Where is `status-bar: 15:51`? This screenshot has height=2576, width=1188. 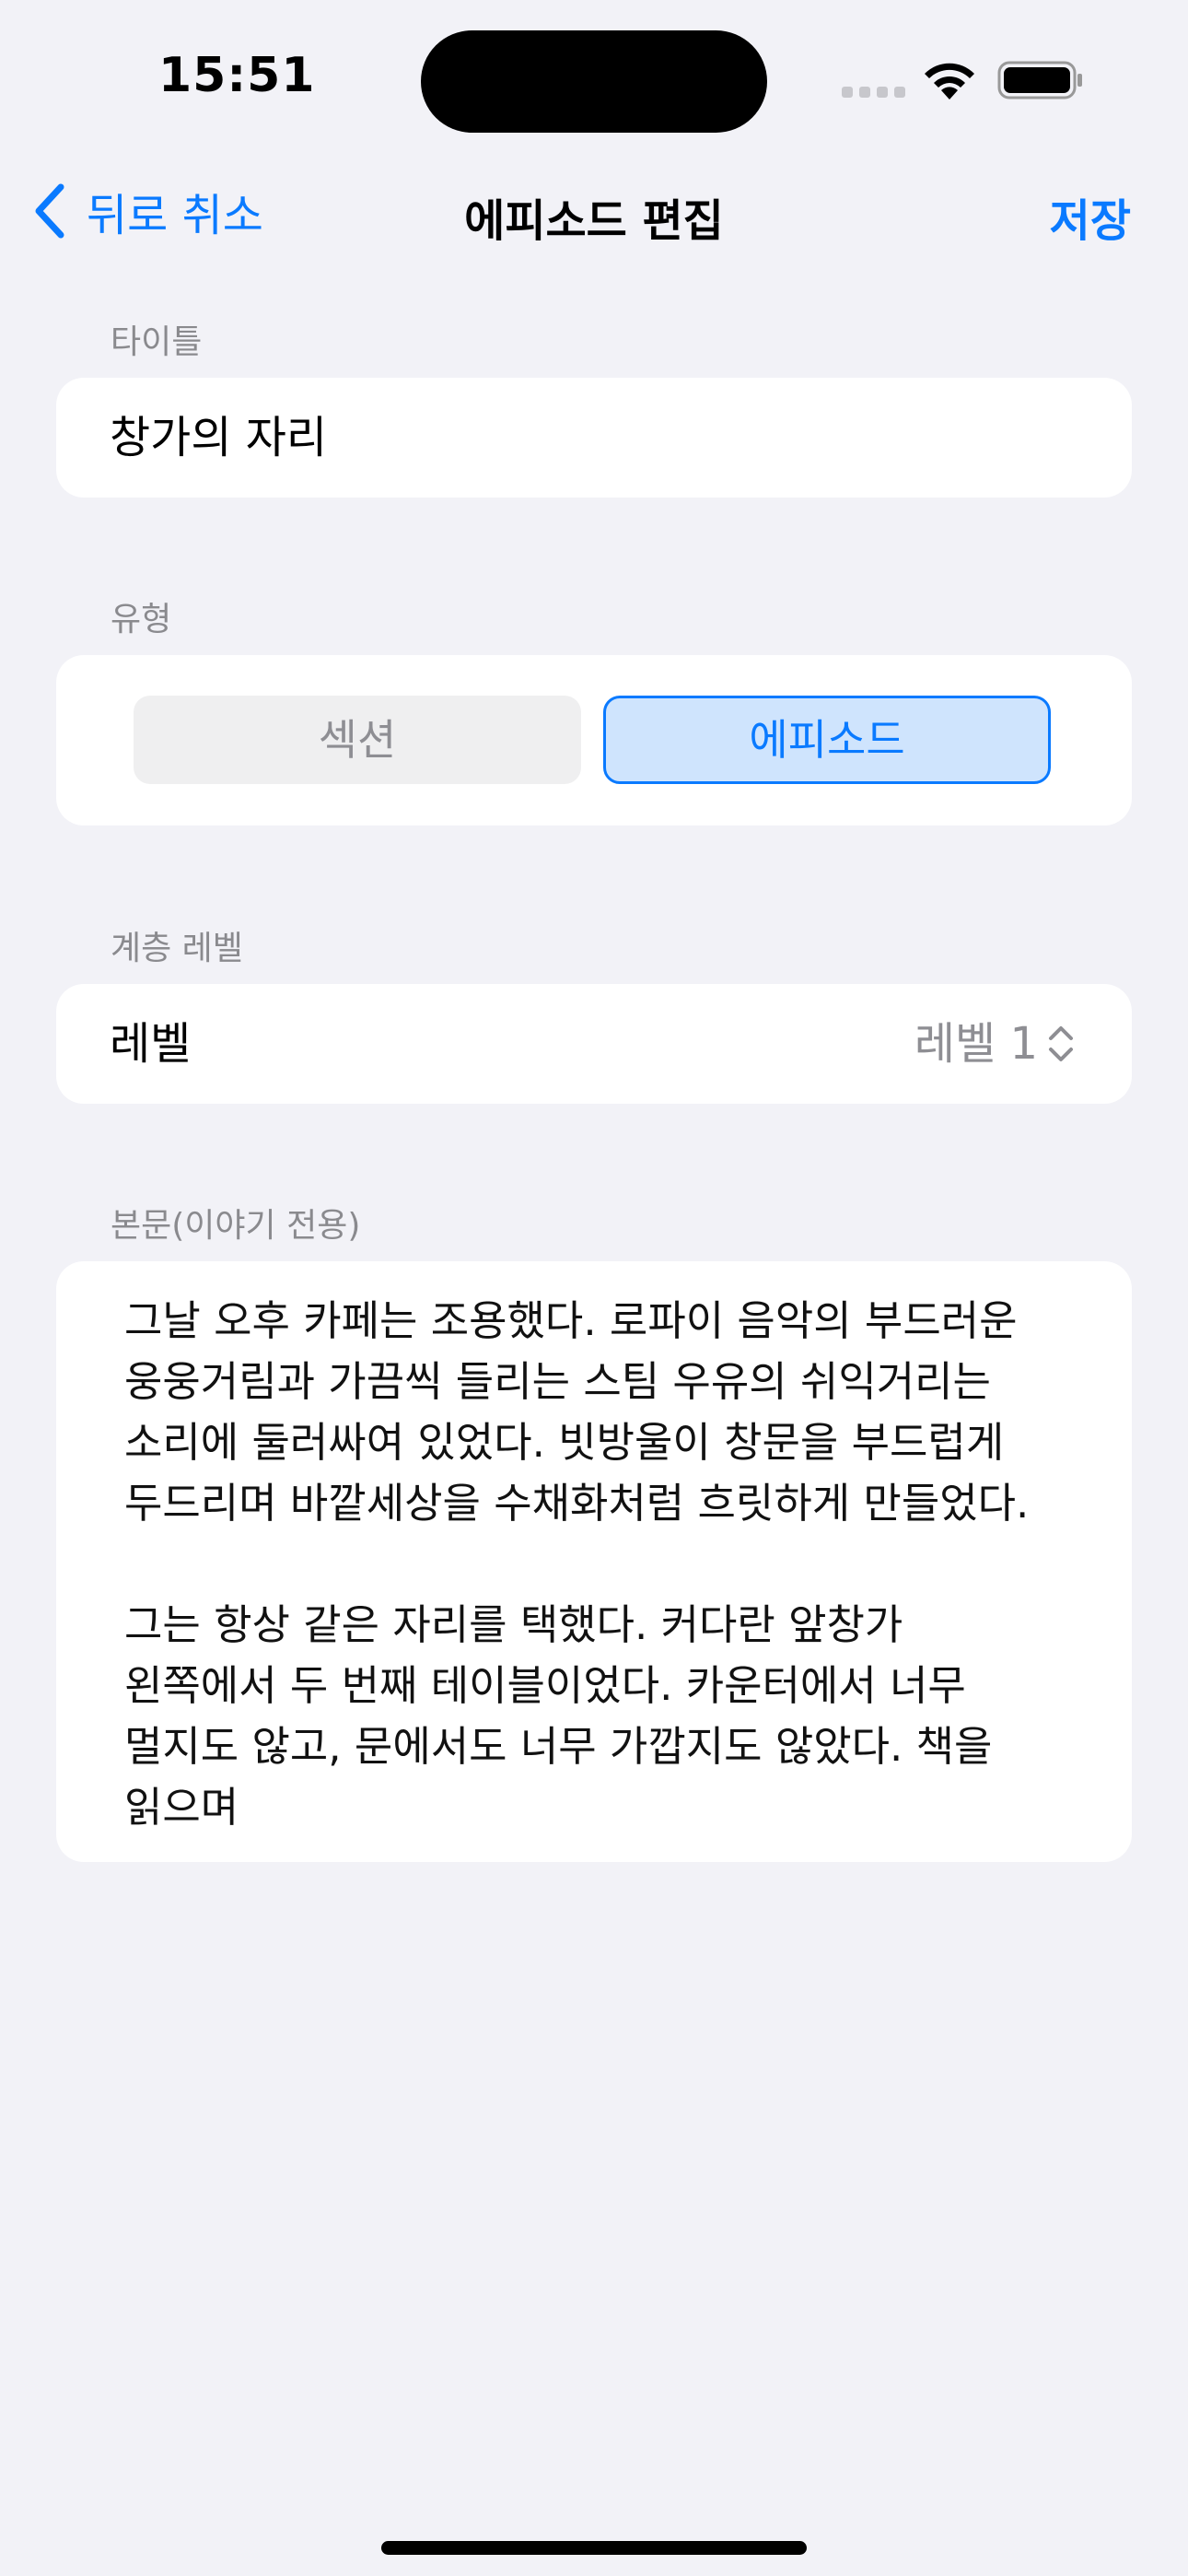 status-bar: 15:51 is located at coordinates (594, 78).